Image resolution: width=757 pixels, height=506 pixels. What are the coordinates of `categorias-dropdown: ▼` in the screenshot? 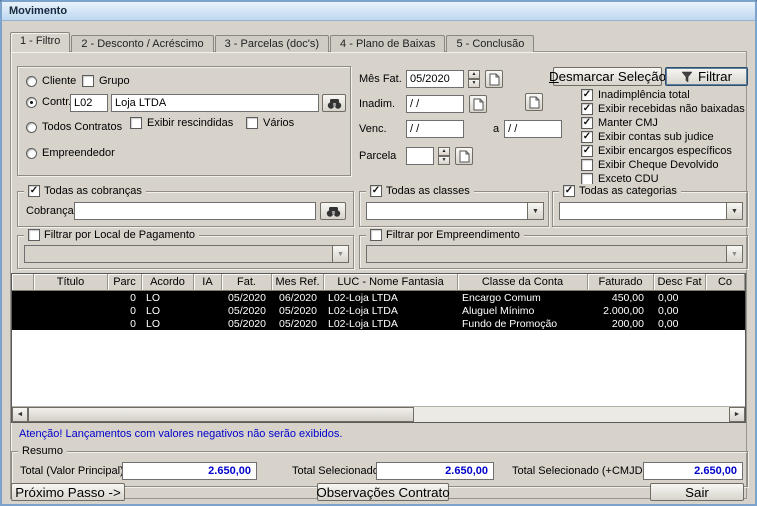 It's located at (651, 211).